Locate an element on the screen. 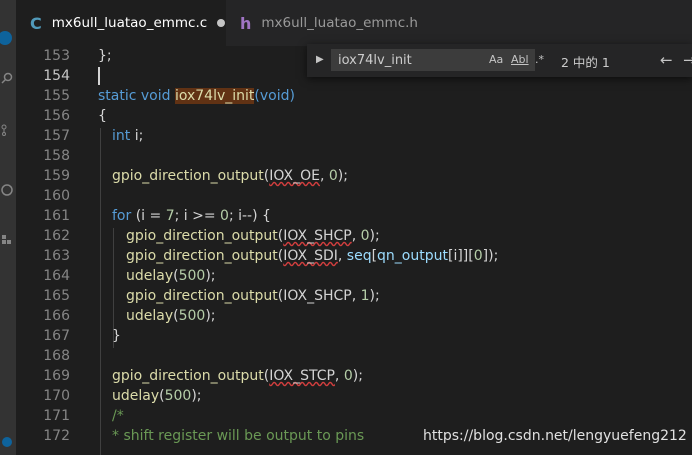 This screenshot has width=692, height=455. match-case-button: Aa is located at coordinates (496, 59).